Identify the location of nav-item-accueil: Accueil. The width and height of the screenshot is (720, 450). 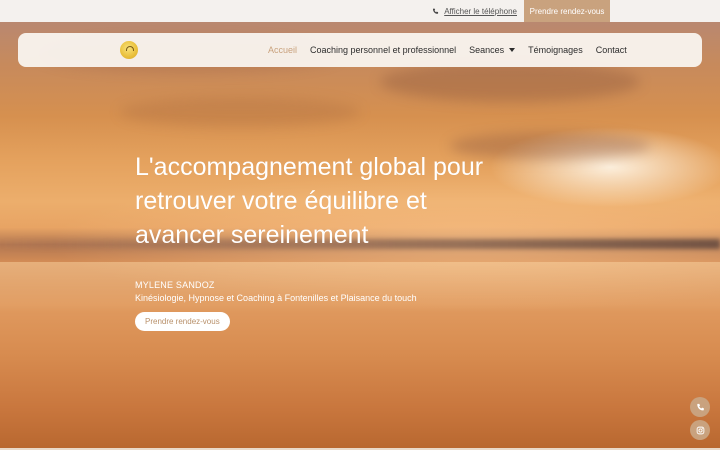
(282, 50).